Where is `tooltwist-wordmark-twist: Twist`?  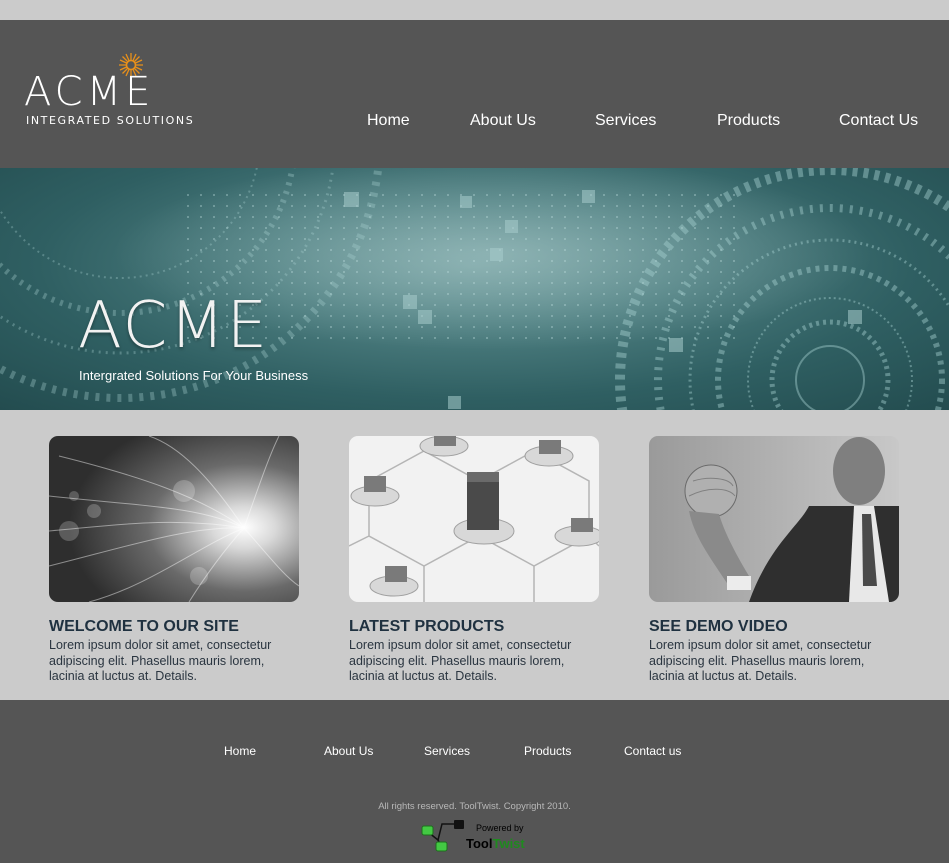
tooltwist-wordmark-twist: Twist is located at coordinates (508, 843).